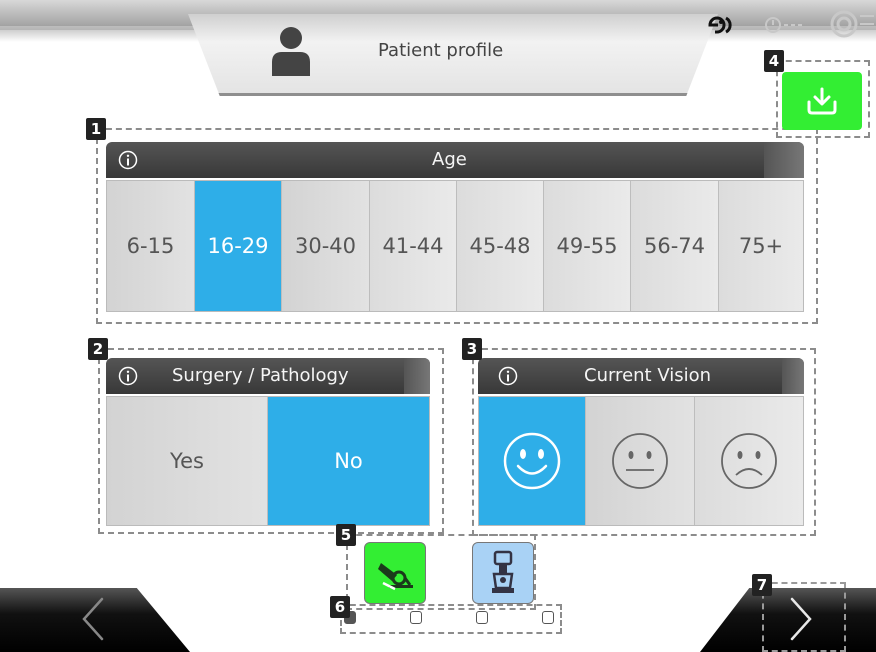 This screenshot has width=876, height=652. What do you see at coordinates (93, 619) in the screenshot?
I see `chevron-left-icon` at bounding box center [93, 619].